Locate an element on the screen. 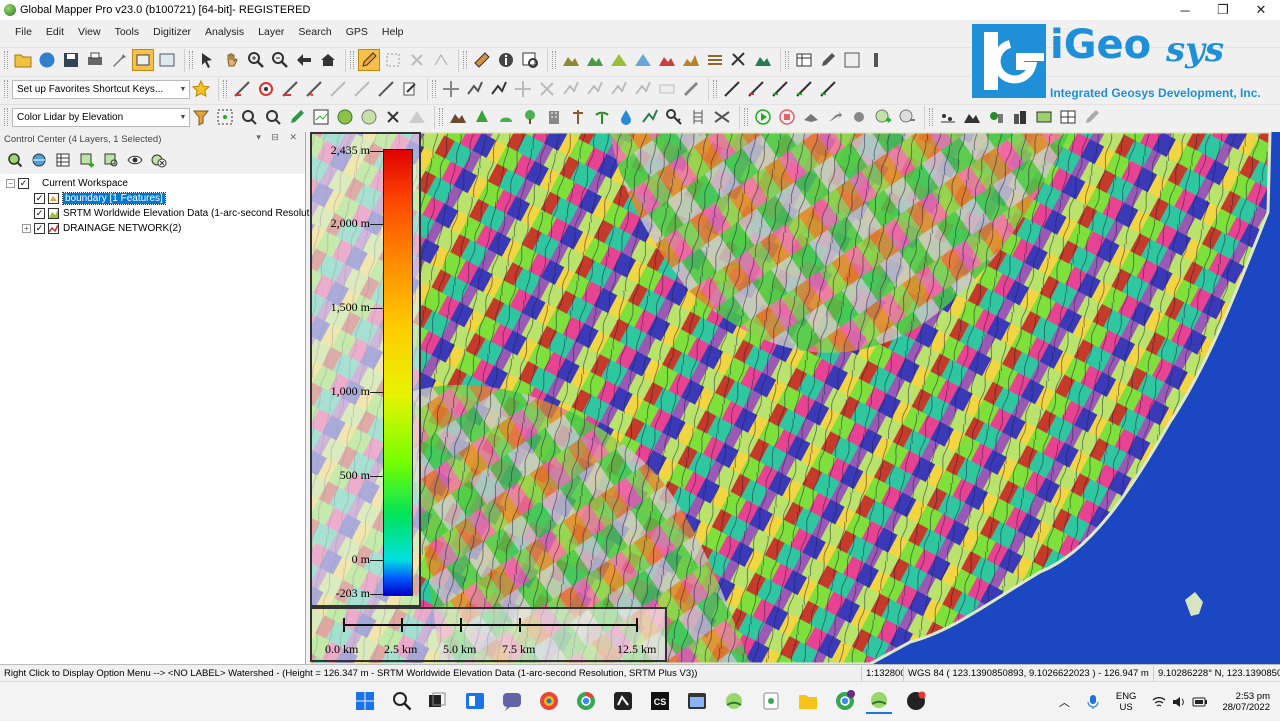 The width and height of the screenshot is (1280, 721). menu-view: View is located at coordinates (89, 32).